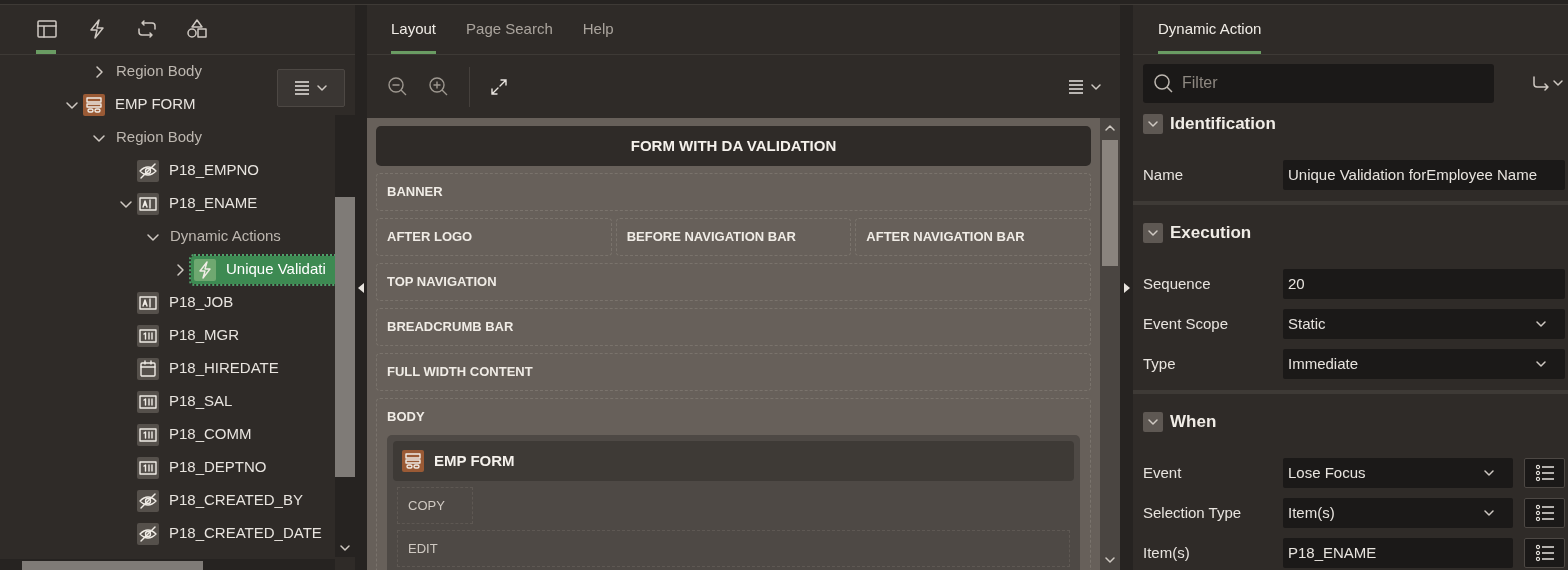  What do you see at coordinates (1210, 29) in the screenshot?
I see `panel-tab: Dynamic Action` at bounding box center [1210, 29].